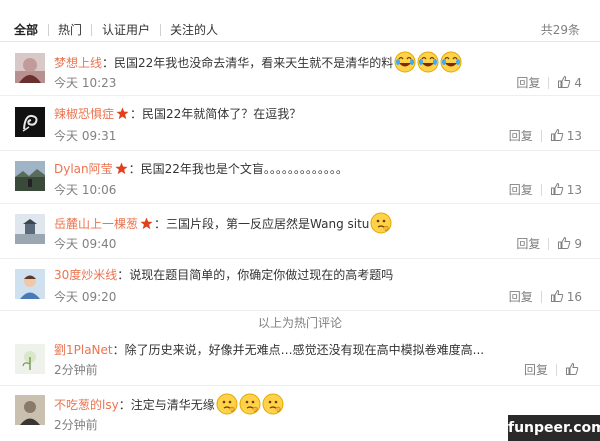 This screenshot has height=441, width=600. Describe the element at coordinates (553, 370) in the screenshot. I see `comment-actions: 回复` at that location.